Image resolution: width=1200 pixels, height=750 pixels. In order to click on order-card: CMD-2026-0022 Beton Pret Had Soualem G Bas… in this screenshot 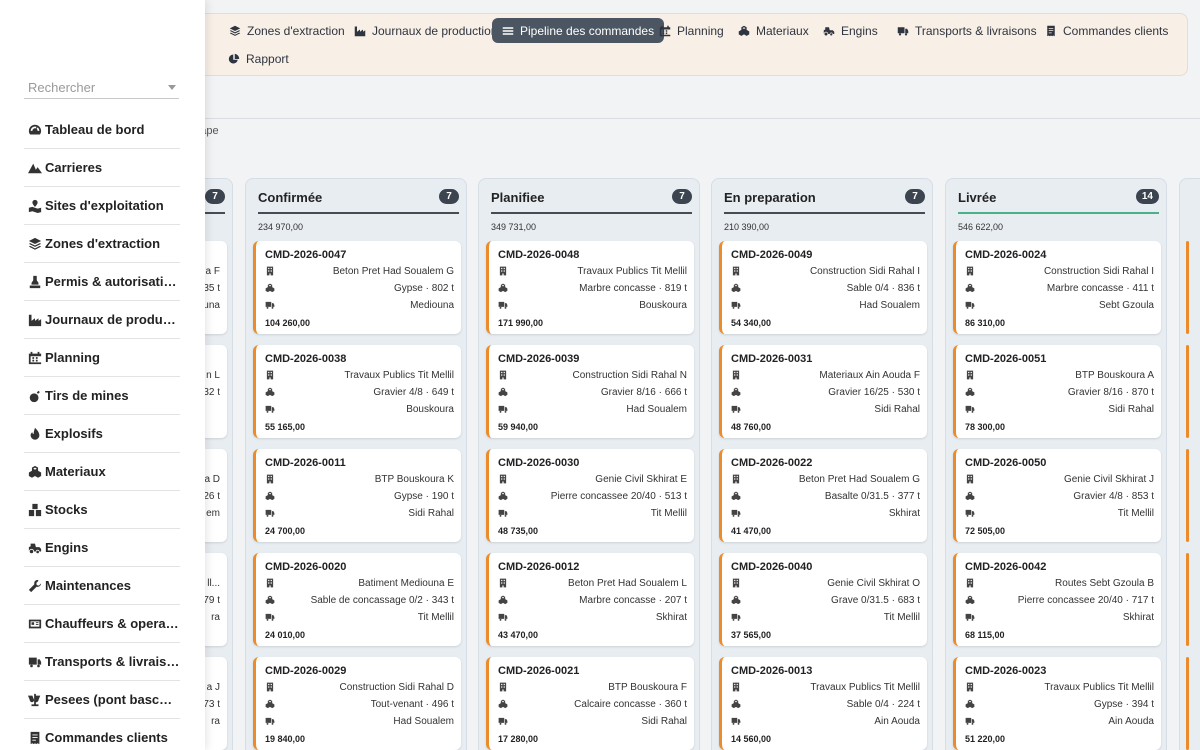, I will do `click(823, 495)`.